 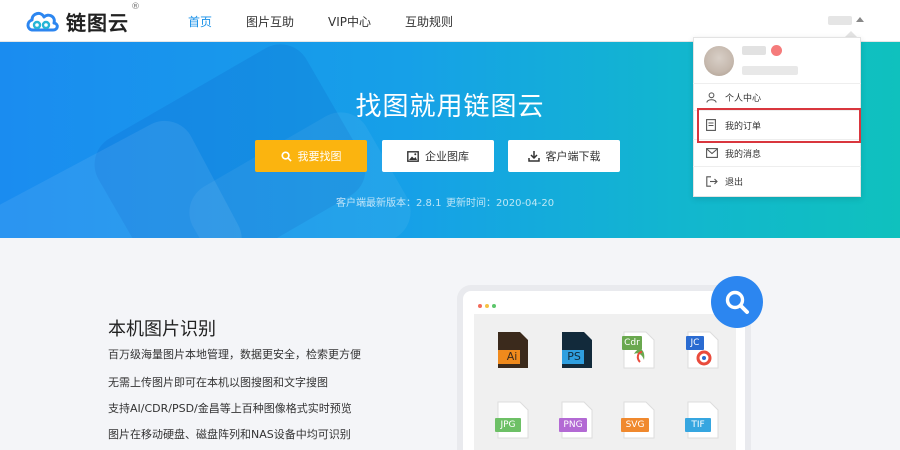 I want to click on download-icon, so click(x=533, y=156).